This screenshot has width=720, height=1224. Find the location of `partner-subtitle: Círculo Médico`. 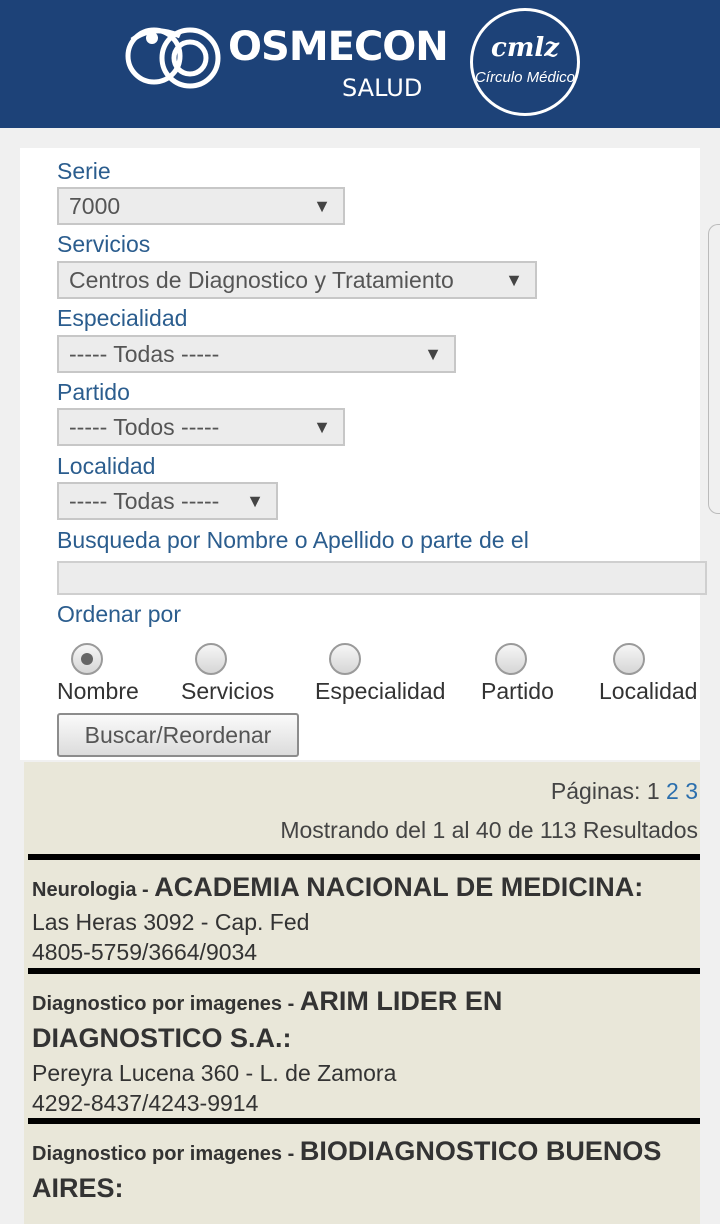

partner-subtitle: Círculo Médico is located at coordinates (525, 77).